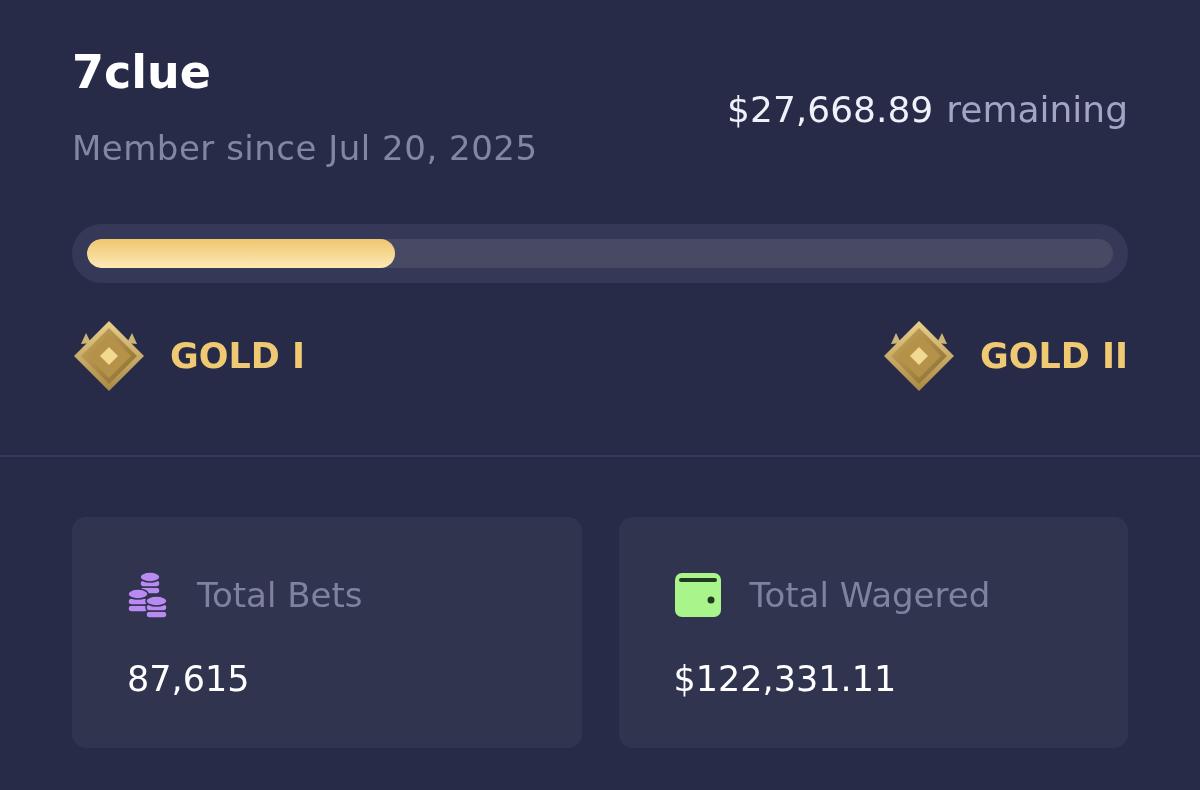 The width and height of the screenshot is (1200, 790). Describe the element at coordinates (142, 72) in the screenshot. I see `username: 7clue` at that location.